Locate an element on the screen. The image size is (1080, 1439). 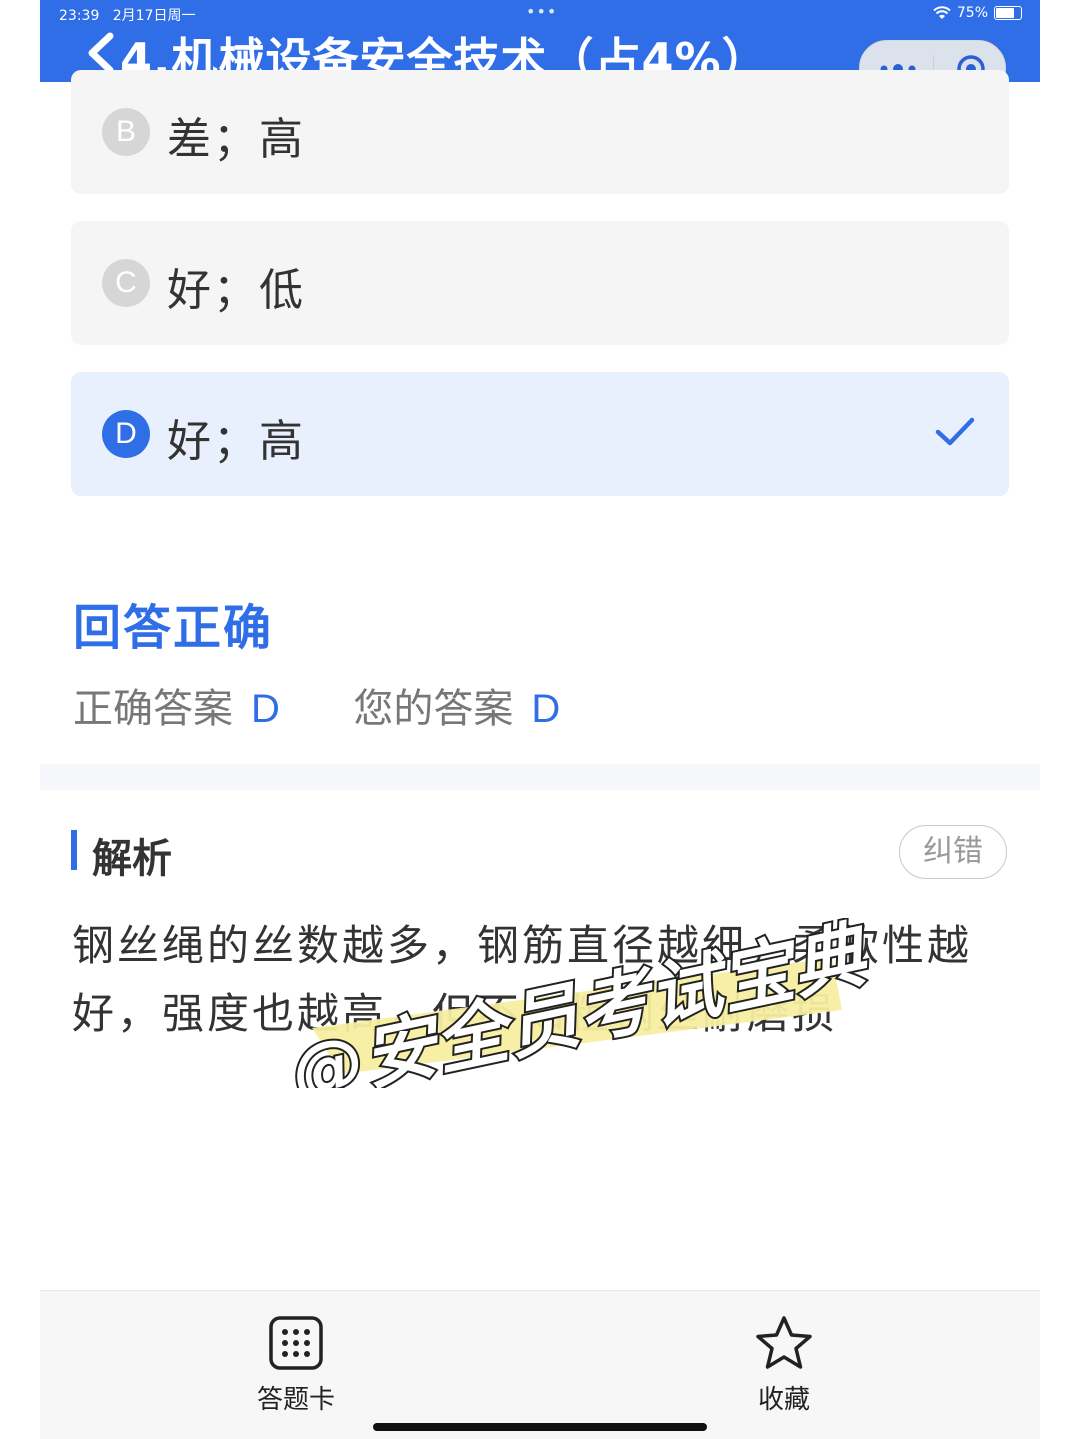
bottom-toolbar: 答题卡 收藏 is located at coordinates (540, 1364).